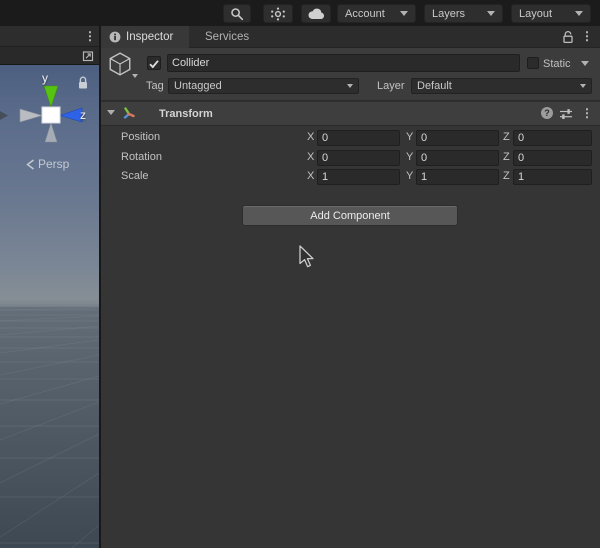  What do you see at coordinates (51, 96) in the screenshot?
I see `y-axis-cone-icon` at bounding box center [51, 96].